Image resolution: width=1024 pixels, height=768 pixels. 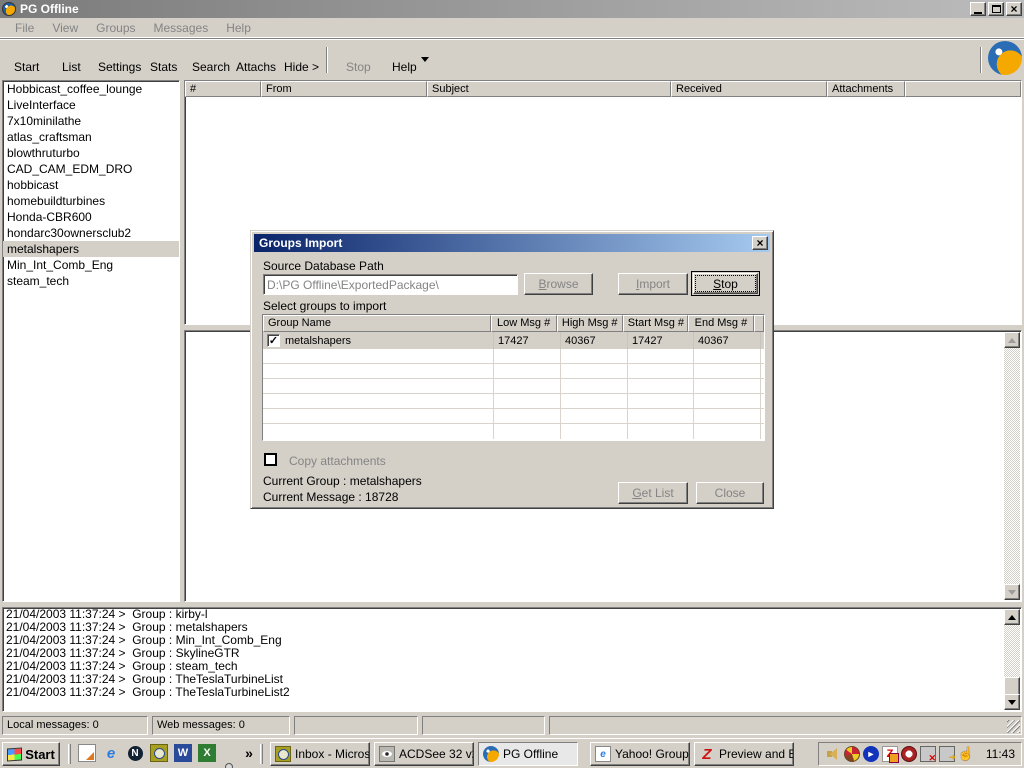 What do you see at coordinates (661, 340) in the screenshot?
I see `start-msg-cell: 17427` at bounding box center [661, 340].